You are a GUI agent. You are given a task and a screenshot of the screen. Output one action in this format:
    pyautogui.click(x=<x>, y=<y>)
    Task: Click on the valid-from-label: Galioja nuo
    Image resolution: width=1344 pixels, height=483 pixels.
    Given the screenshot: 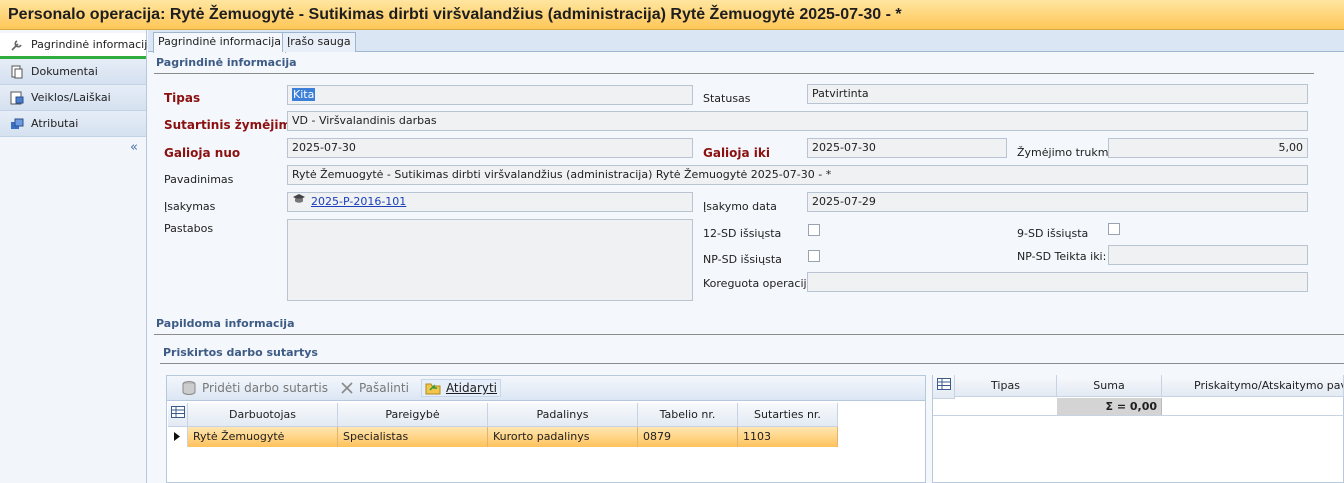 What is the action you would take?
    pyautogui.click(x=202, y=153)
    